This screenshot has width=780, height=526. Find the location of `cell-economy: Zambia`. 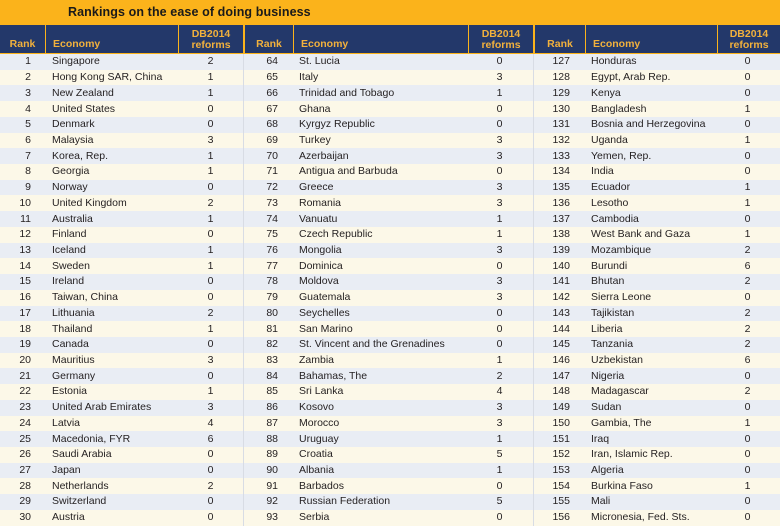

cell-economy: Zambia is located at coordinates (317, 360).